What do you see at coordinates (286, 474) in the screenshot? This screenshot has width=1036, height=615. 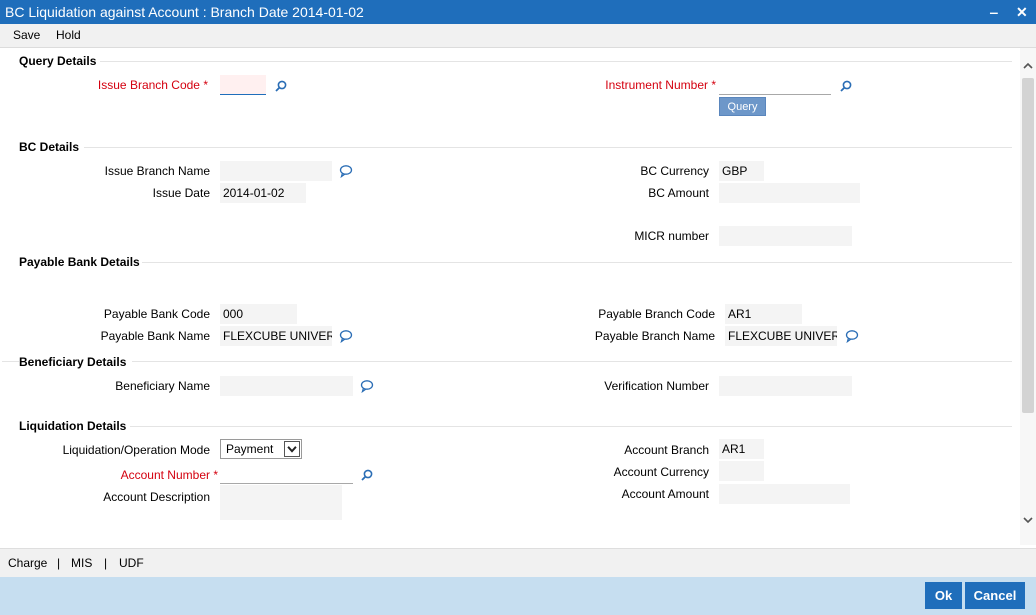 I see `account-number-input` at bounding box center [286, 474].